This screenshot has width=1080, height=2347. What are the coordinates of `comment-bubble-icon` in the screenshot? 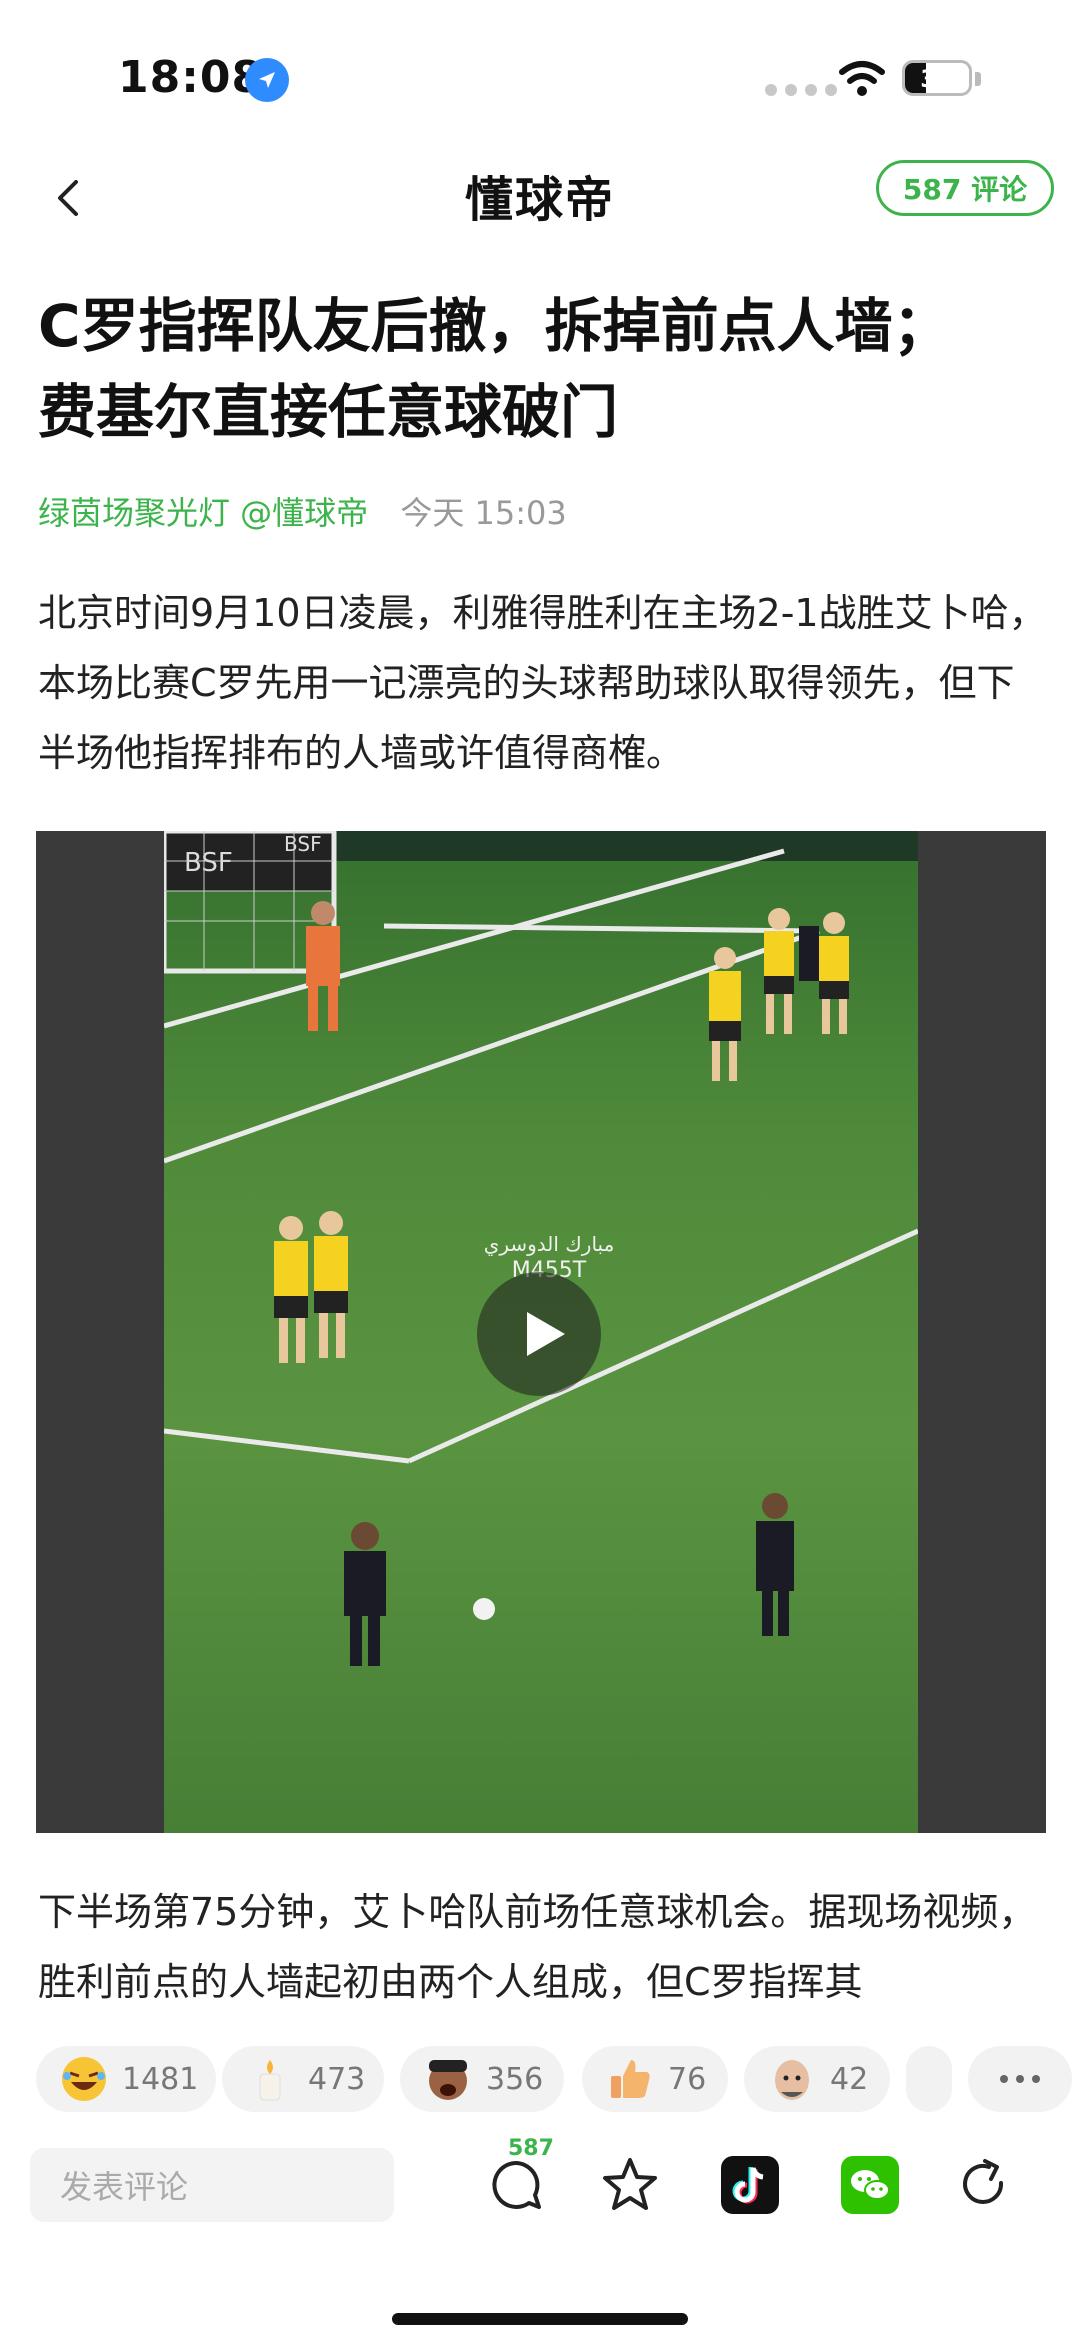 It's located at (516, 2184).